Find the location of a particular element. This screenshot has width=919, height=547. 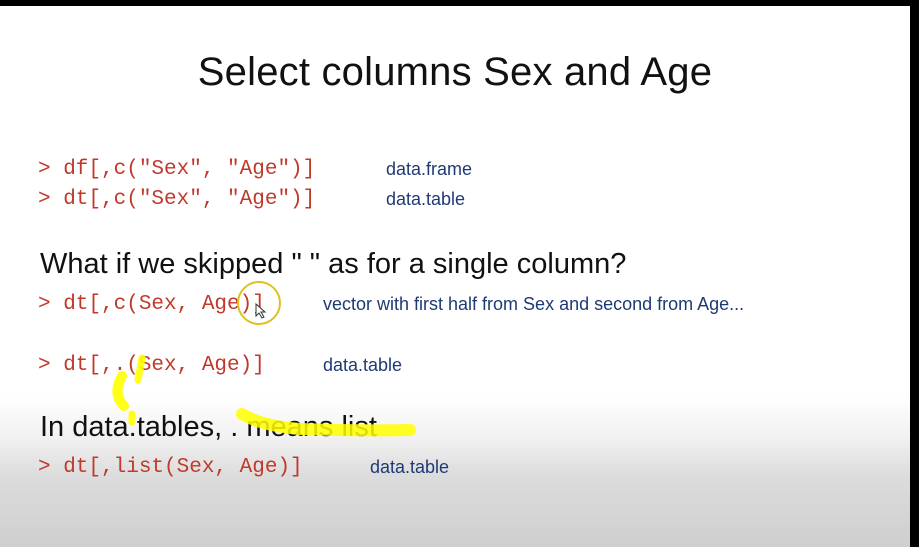

highlighter-underline is located at coordinates (326, 422).